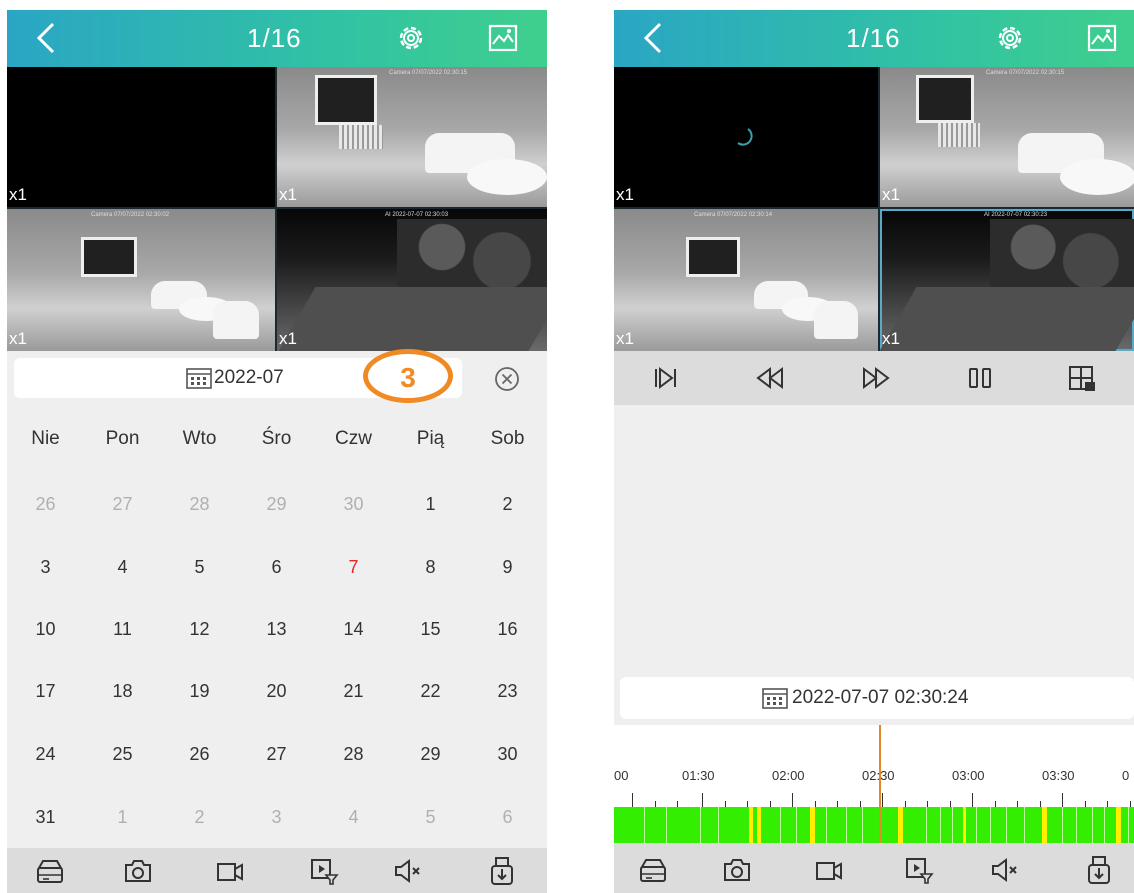 The height and width of the screenshot is (893, 1134). I want to click on calendar-day: 1, so click(430, 504).